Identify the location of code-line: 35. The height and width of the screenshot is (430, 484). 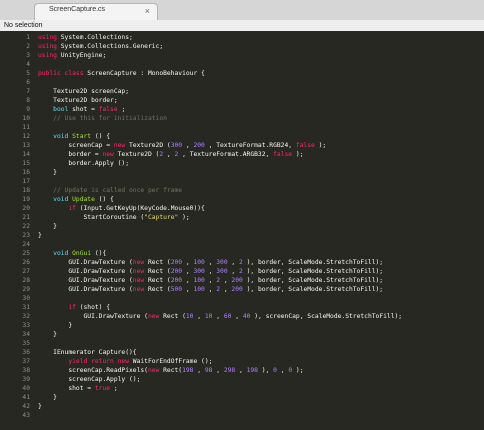
(242, 343).